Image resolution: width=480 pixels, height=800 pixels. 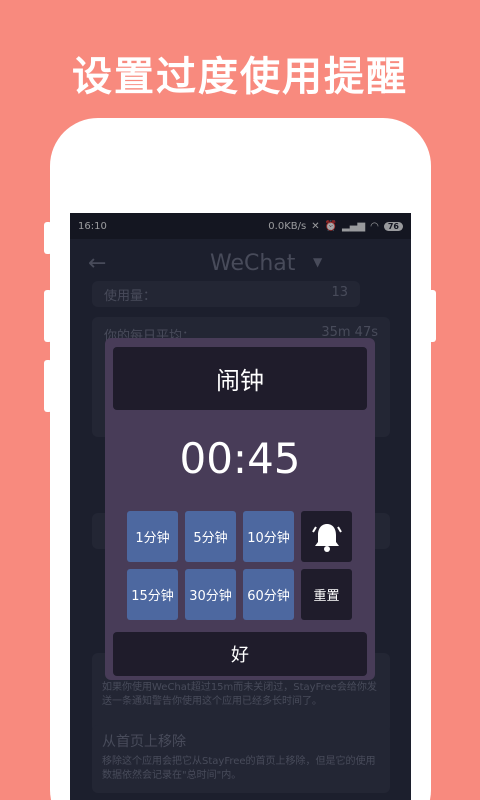 What do you see at coordinates (240, 654) in the screenshot?
I see `ok-button: 好` at bounding box center [240, 654].